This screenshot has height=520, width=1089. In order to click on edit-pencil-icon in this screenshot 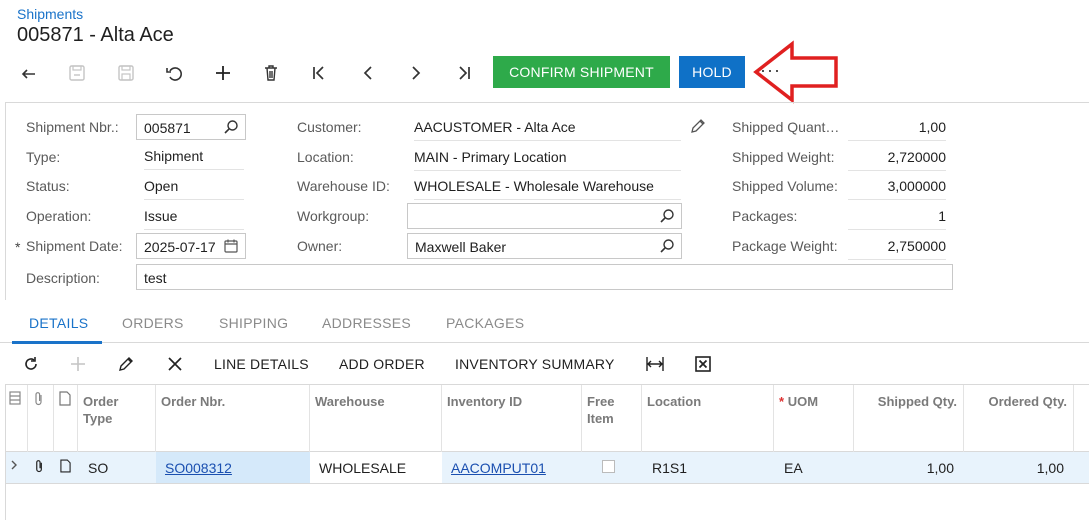, I will do `click(698, 128)`.